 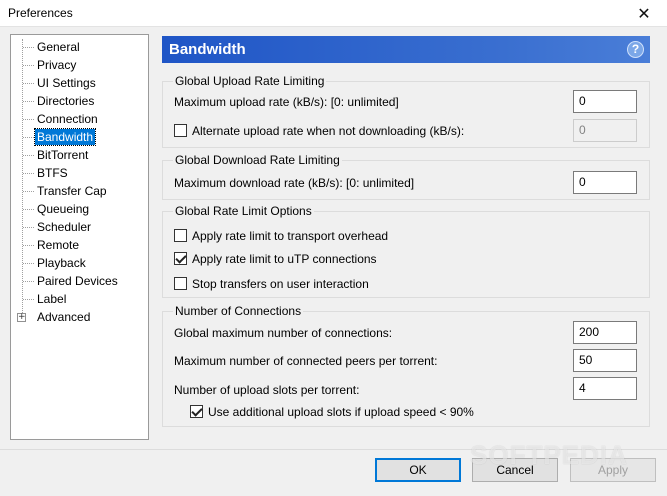 What do you see at coordinates (58, 245) in the screenshot?
I see `tree-item-remote: Remote` at bounding box center [58, 245].